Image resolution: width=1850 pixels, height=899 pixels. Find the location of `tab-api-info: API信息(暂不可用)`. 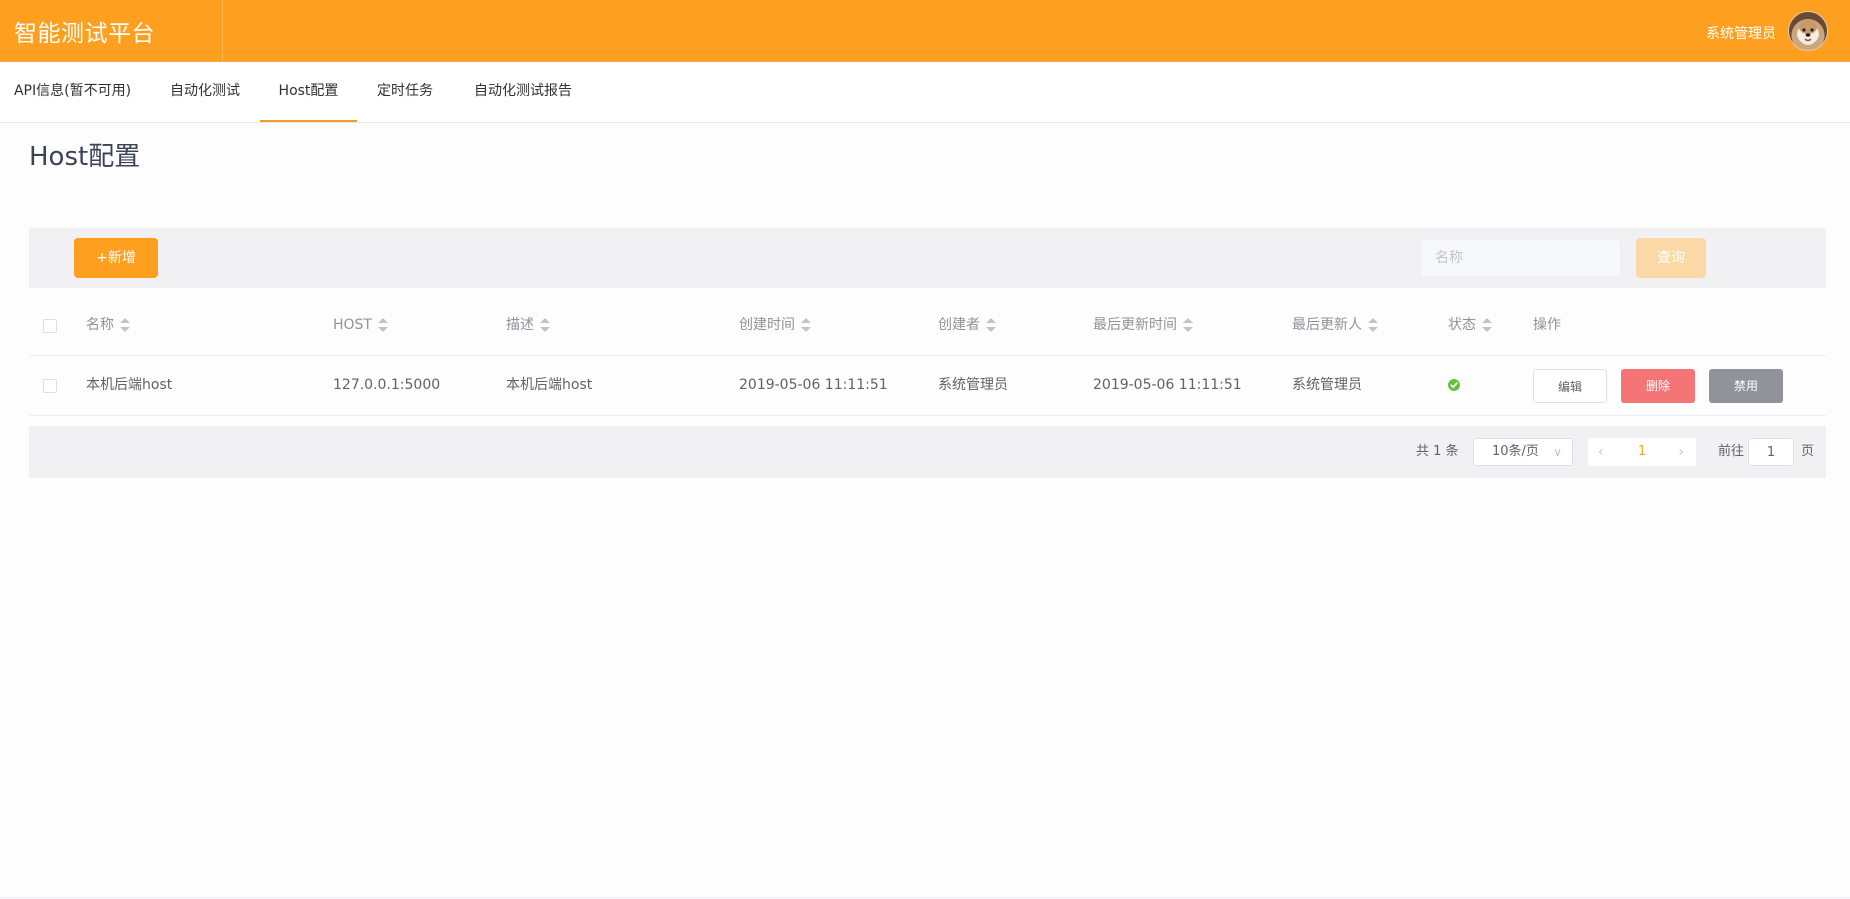

tab-api-info: API信息(暂不可用) is located at coordinates (72, 92).